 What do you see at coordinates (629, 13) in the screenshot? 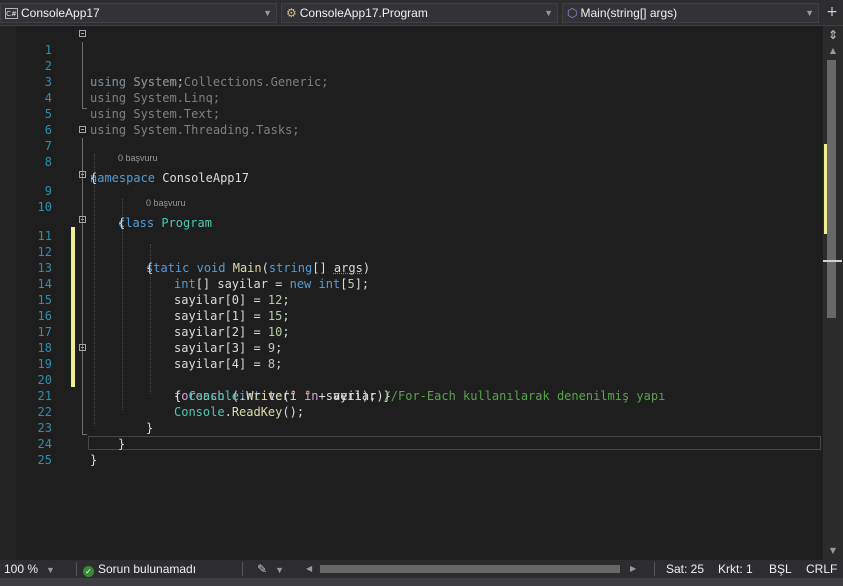
I see `member-dropdown-label: Main(string[] args)` at bounding box center [629, 13].